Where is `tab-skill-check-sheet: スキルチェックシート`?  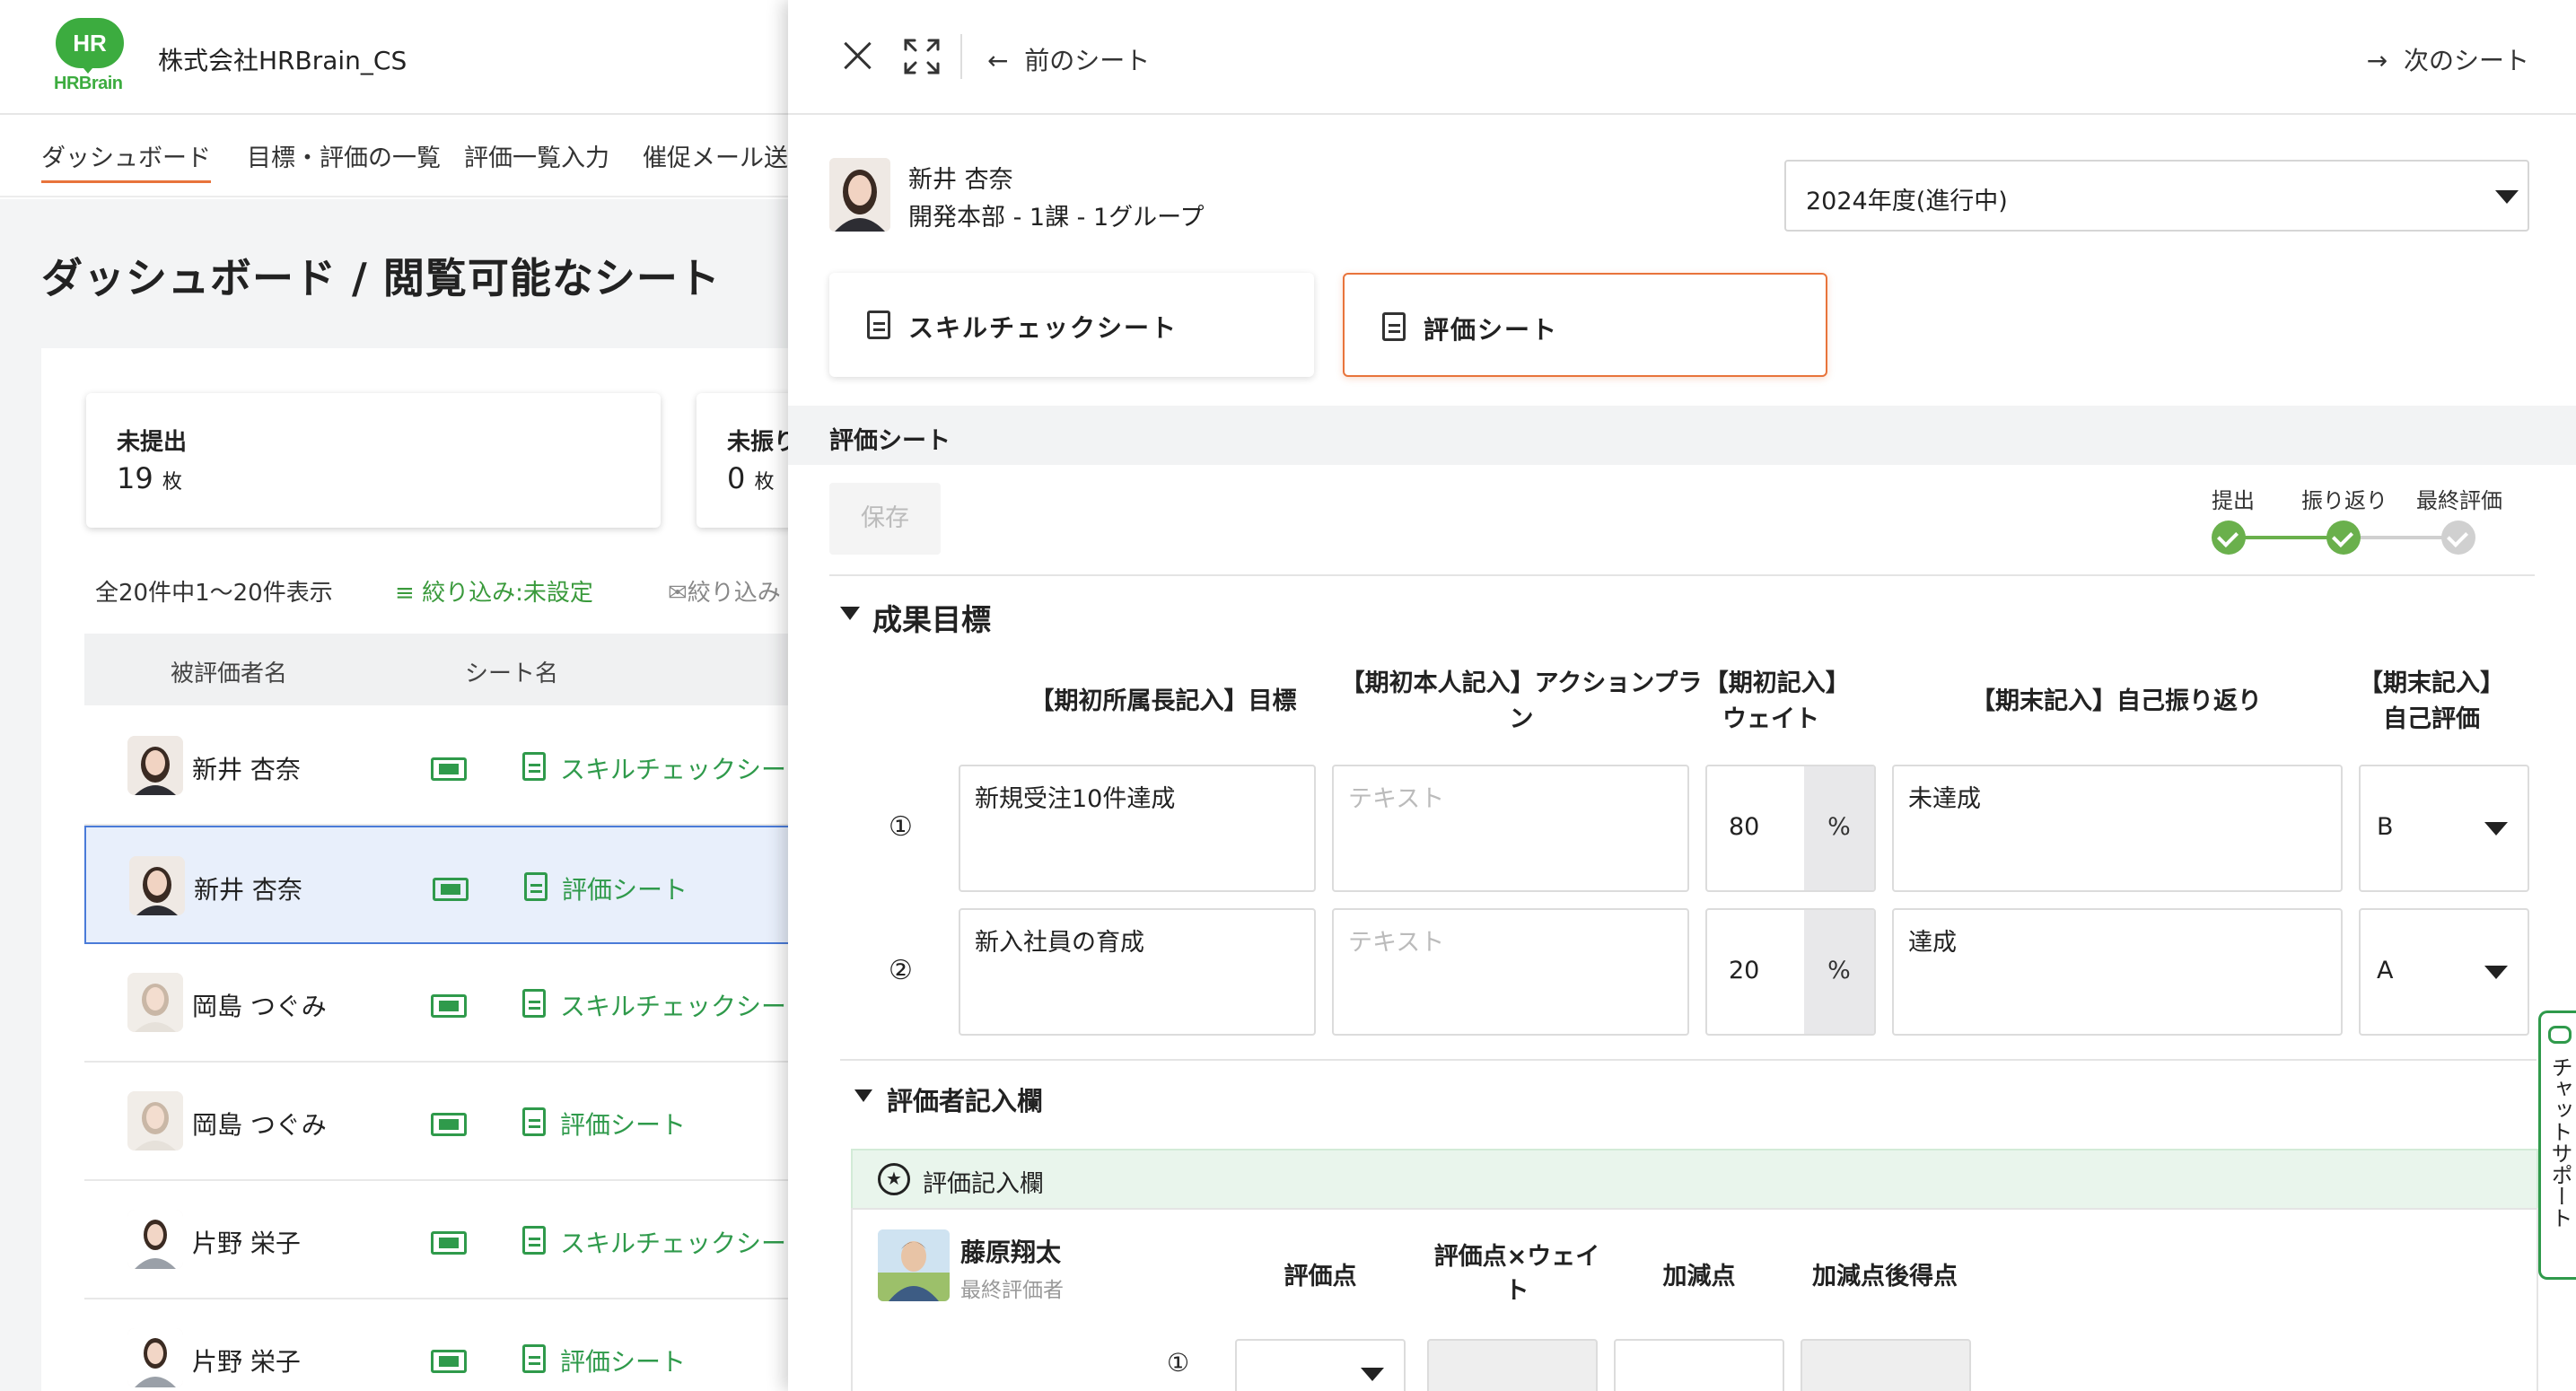
tab-skill-check-sheet: スキルチェックシート is located at coordinates (1071, 325).